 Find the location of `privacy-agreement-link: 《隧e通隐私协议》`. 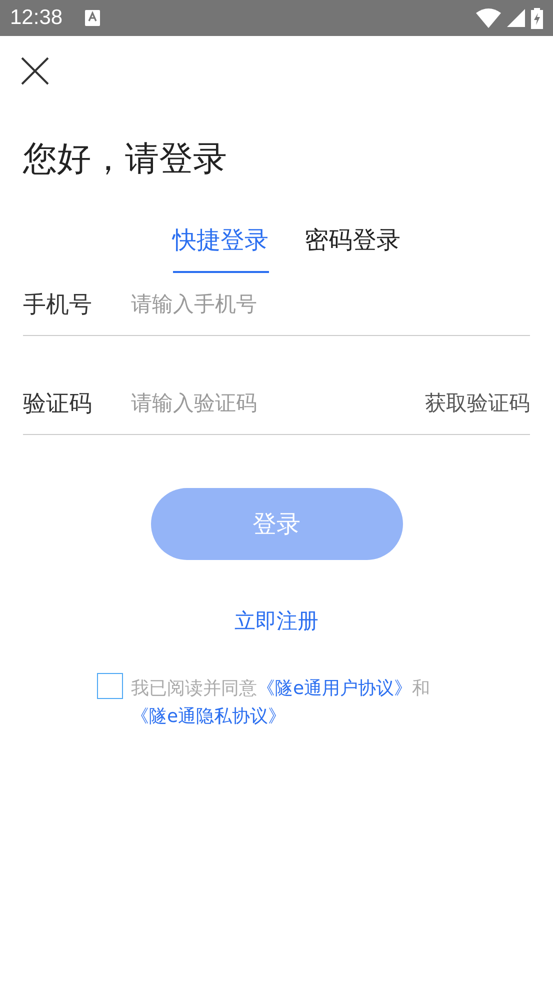

privacy-agreement-link: 《隧e通隐私协议》 is located at coordinates (208, 716).